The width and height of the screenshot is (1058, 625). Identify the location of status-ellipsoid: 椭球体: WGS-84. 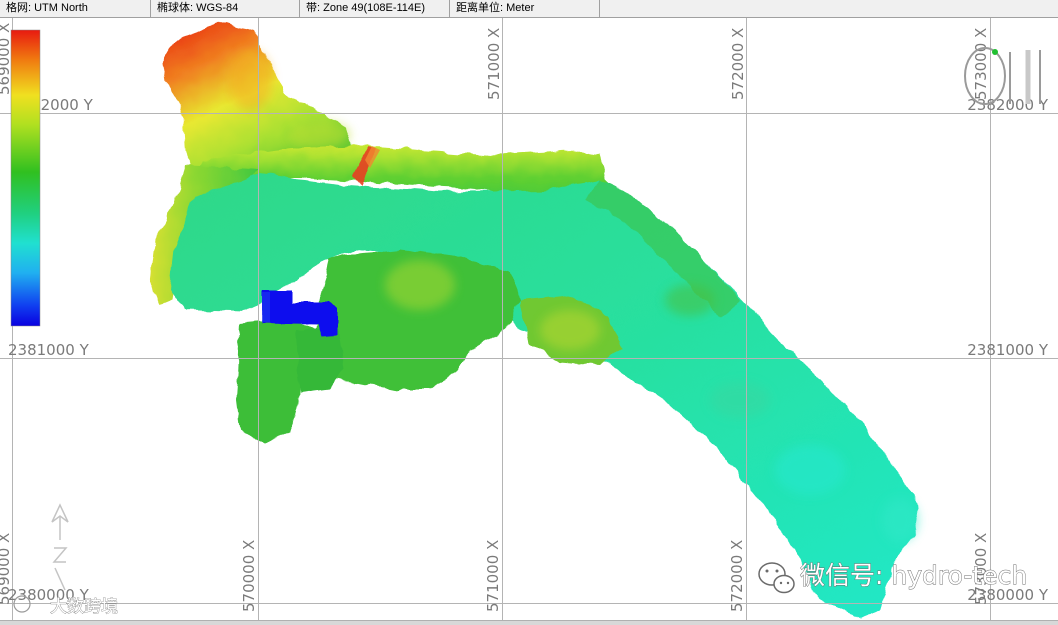
(225, 8).